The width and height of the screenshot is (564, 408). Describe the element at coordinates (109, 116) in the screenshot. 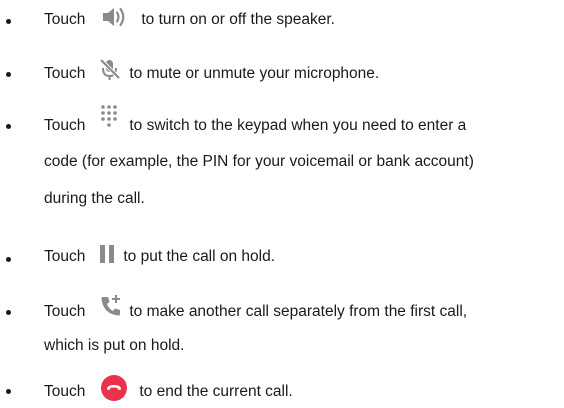

I see `keypad-icon` at that location.